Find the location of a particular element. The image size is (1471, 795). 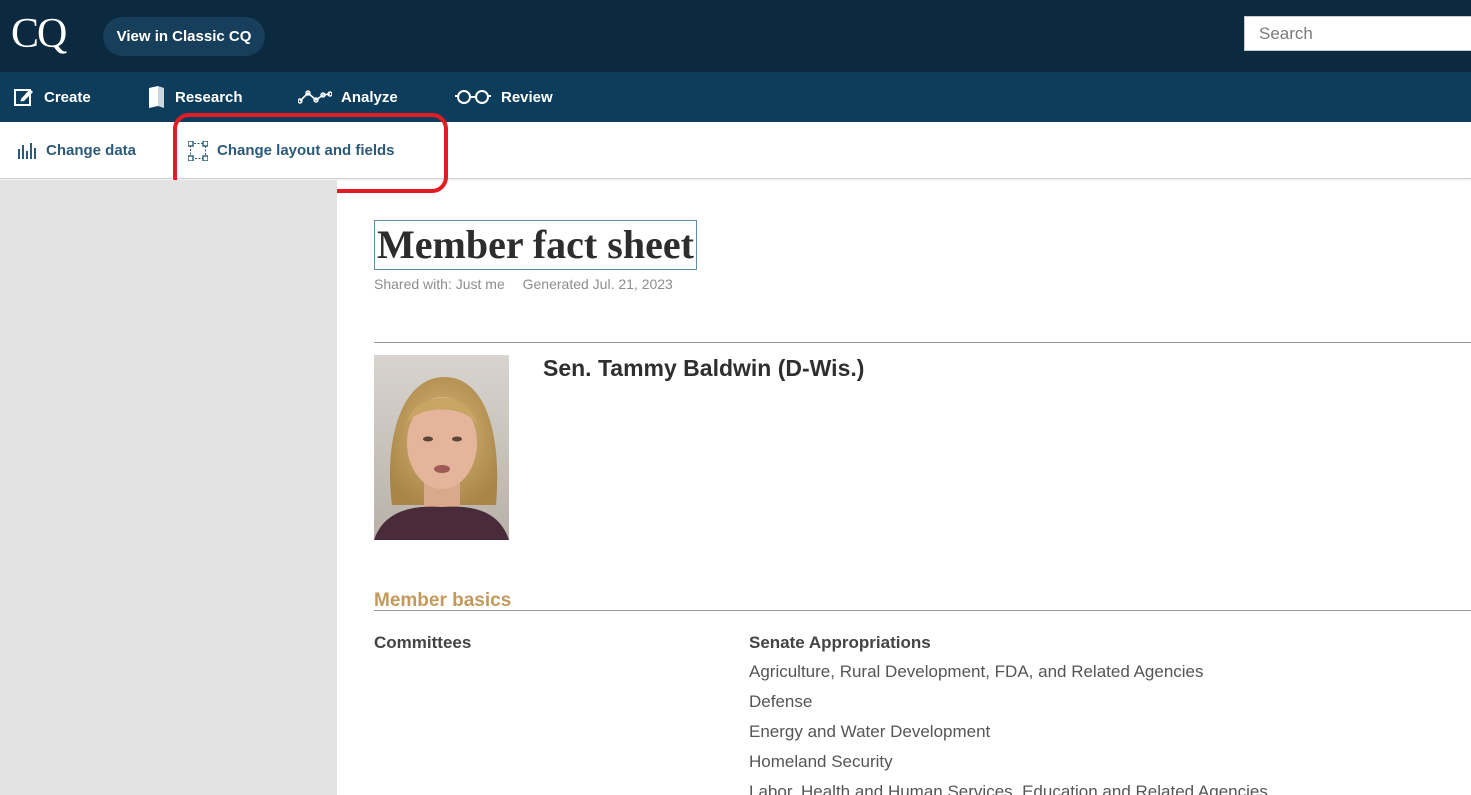

cq-logo: CQ is located at coordinates (39, 34).